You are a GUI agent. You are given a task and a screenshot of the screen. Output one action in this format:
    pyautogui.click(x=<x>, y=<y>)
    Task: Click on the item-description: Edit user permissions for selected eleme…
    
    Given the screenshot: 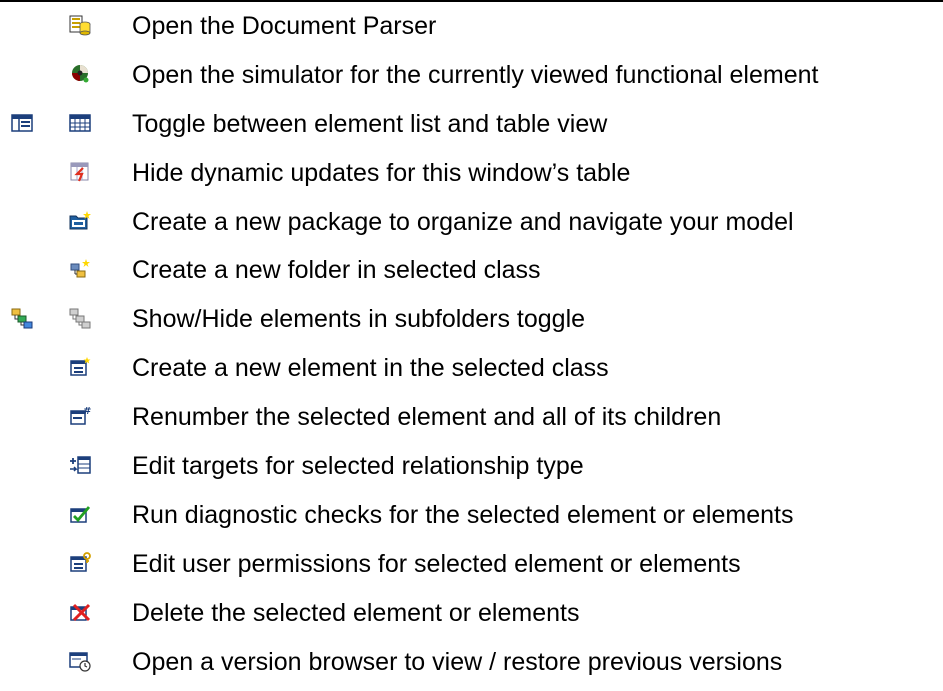 What is the action you would take?
    pyautogui.click(x=436, y=563)
    